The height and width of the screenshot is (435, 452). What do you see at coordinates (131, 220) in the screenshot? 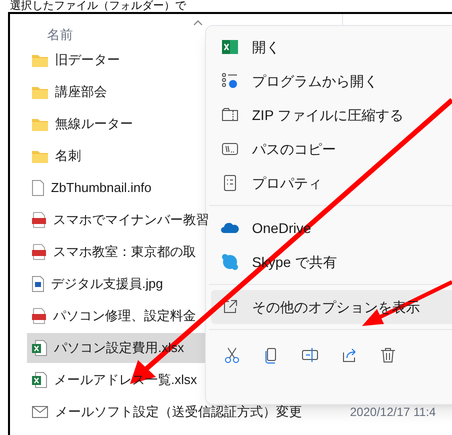
I see `file-name: スマホでマイナンバー教習` at bounding box center [131, 220].